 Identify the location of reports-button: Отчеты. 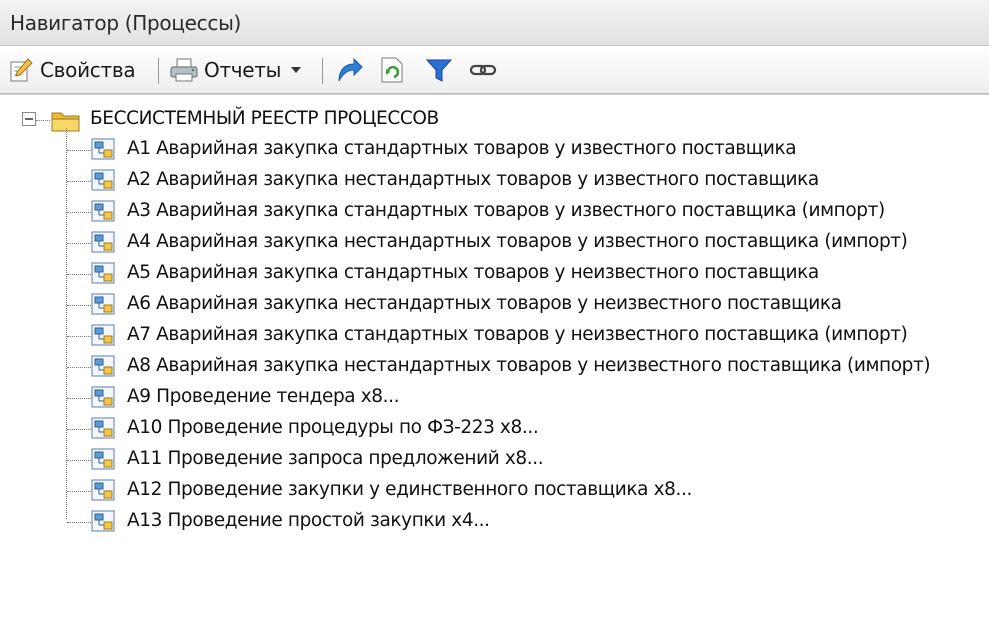
(235, 70).